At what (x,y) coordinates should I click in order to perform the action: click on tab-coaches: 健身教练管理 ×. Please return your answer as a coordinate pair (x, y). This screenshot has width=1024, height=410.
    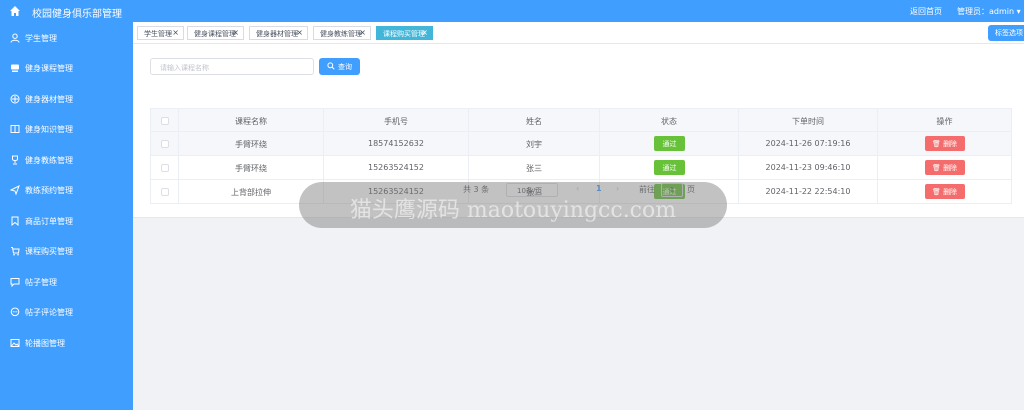
    Looking at the image, I should click on (342, 33).